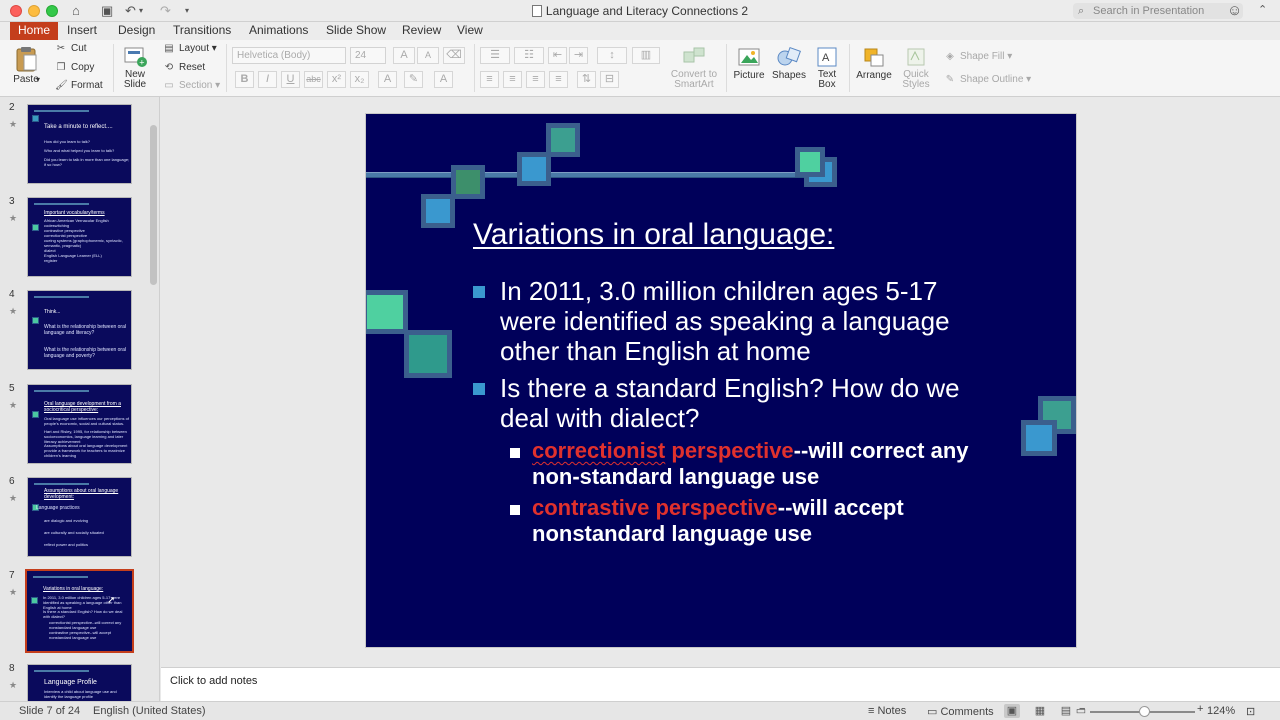  I want to click on thumbnail-scrollbar, so click(153, 205).